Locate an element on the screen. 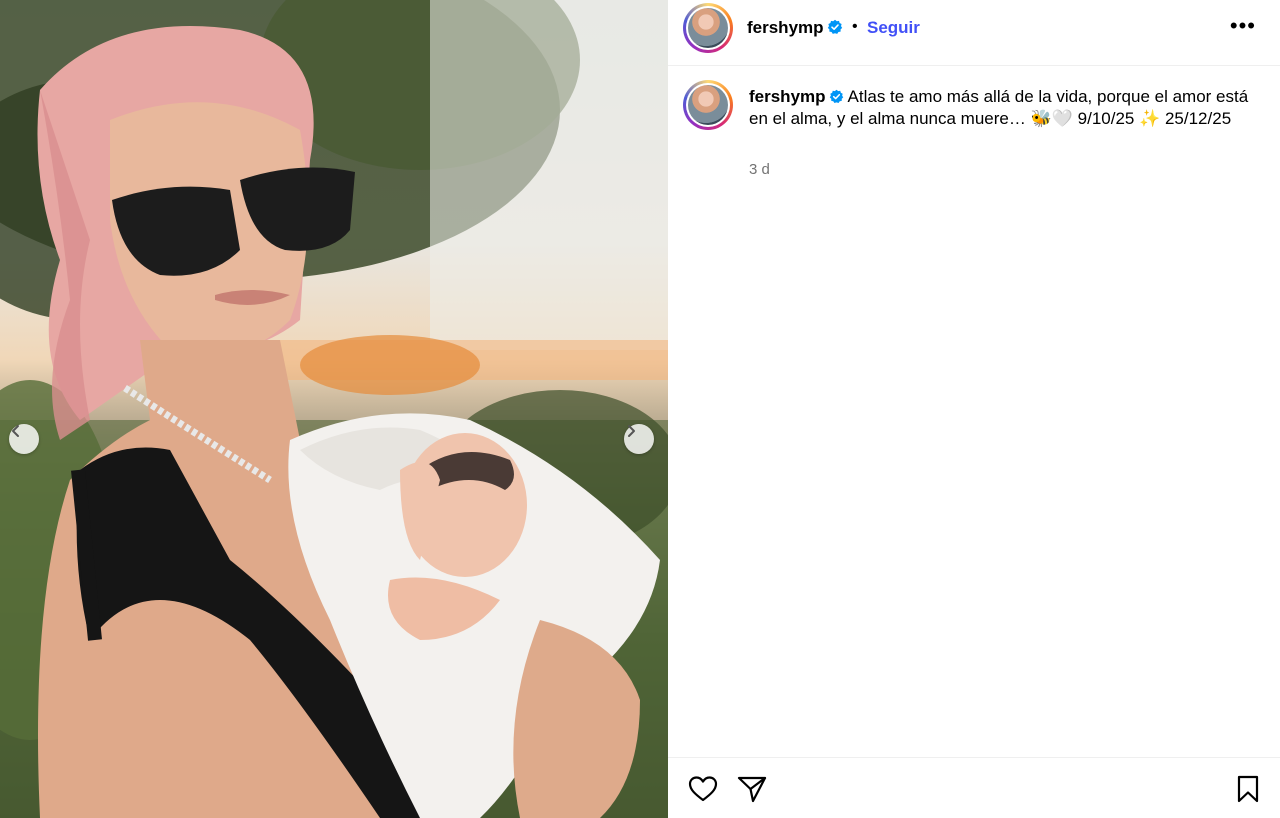  heart-icon is located at coordinates (703, 789).